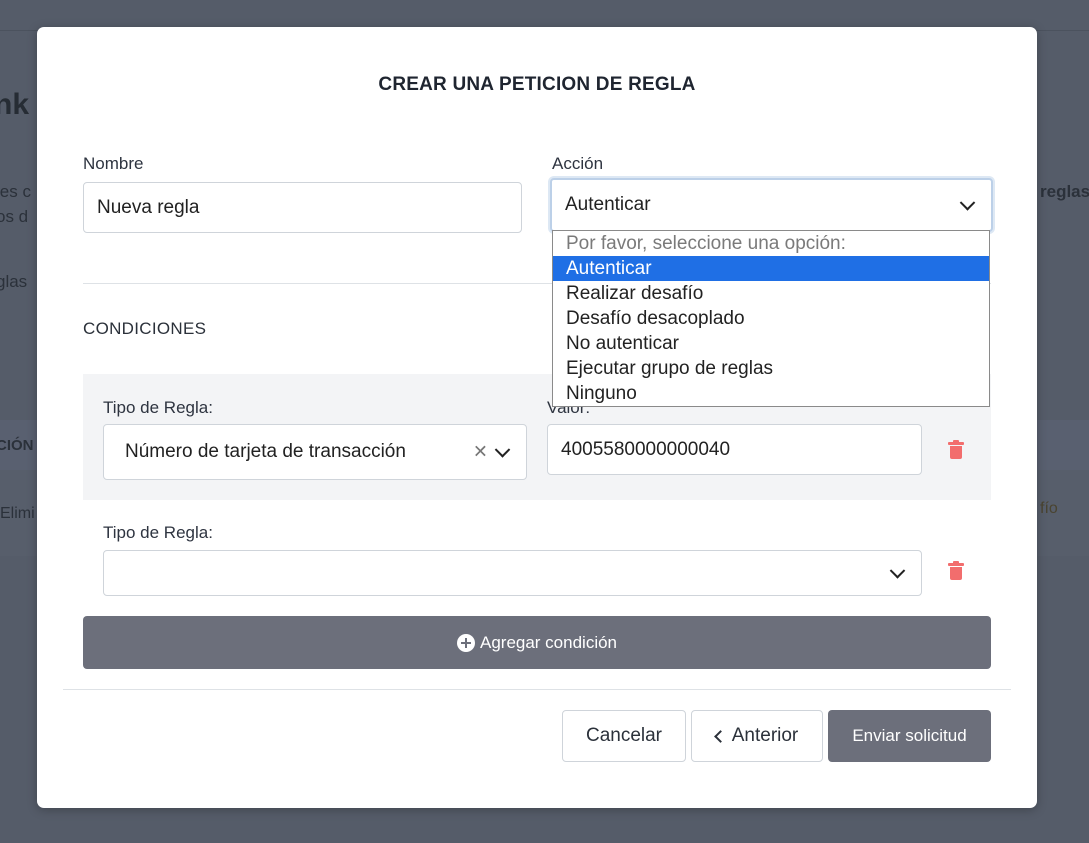 The height and width of the screenshot is (843, 1089). What do you see at coordinates (771, 268) in the screenshot?
I see `action-option: Autenticar` at bounding box center [771, 268].